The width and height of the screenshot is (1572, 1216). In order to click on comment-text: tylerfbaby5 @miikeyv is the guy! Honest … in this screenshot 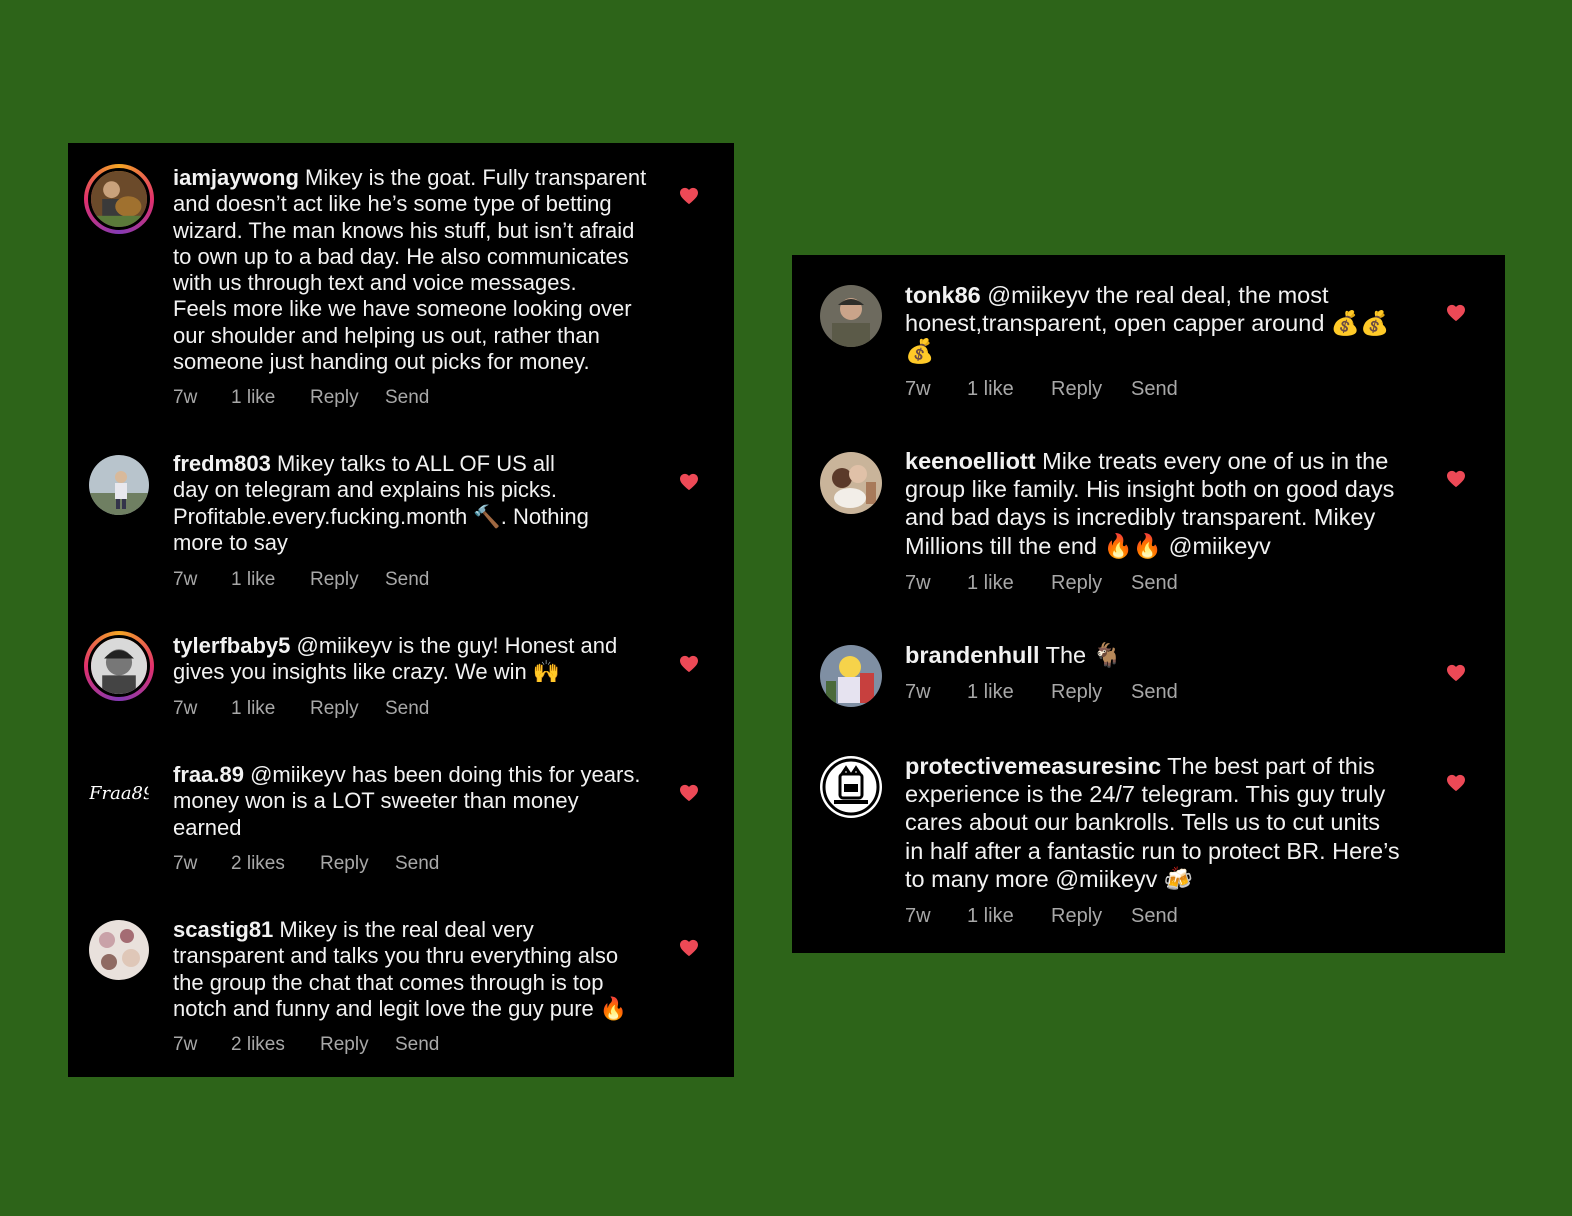, I will do `click(395, 659)`.